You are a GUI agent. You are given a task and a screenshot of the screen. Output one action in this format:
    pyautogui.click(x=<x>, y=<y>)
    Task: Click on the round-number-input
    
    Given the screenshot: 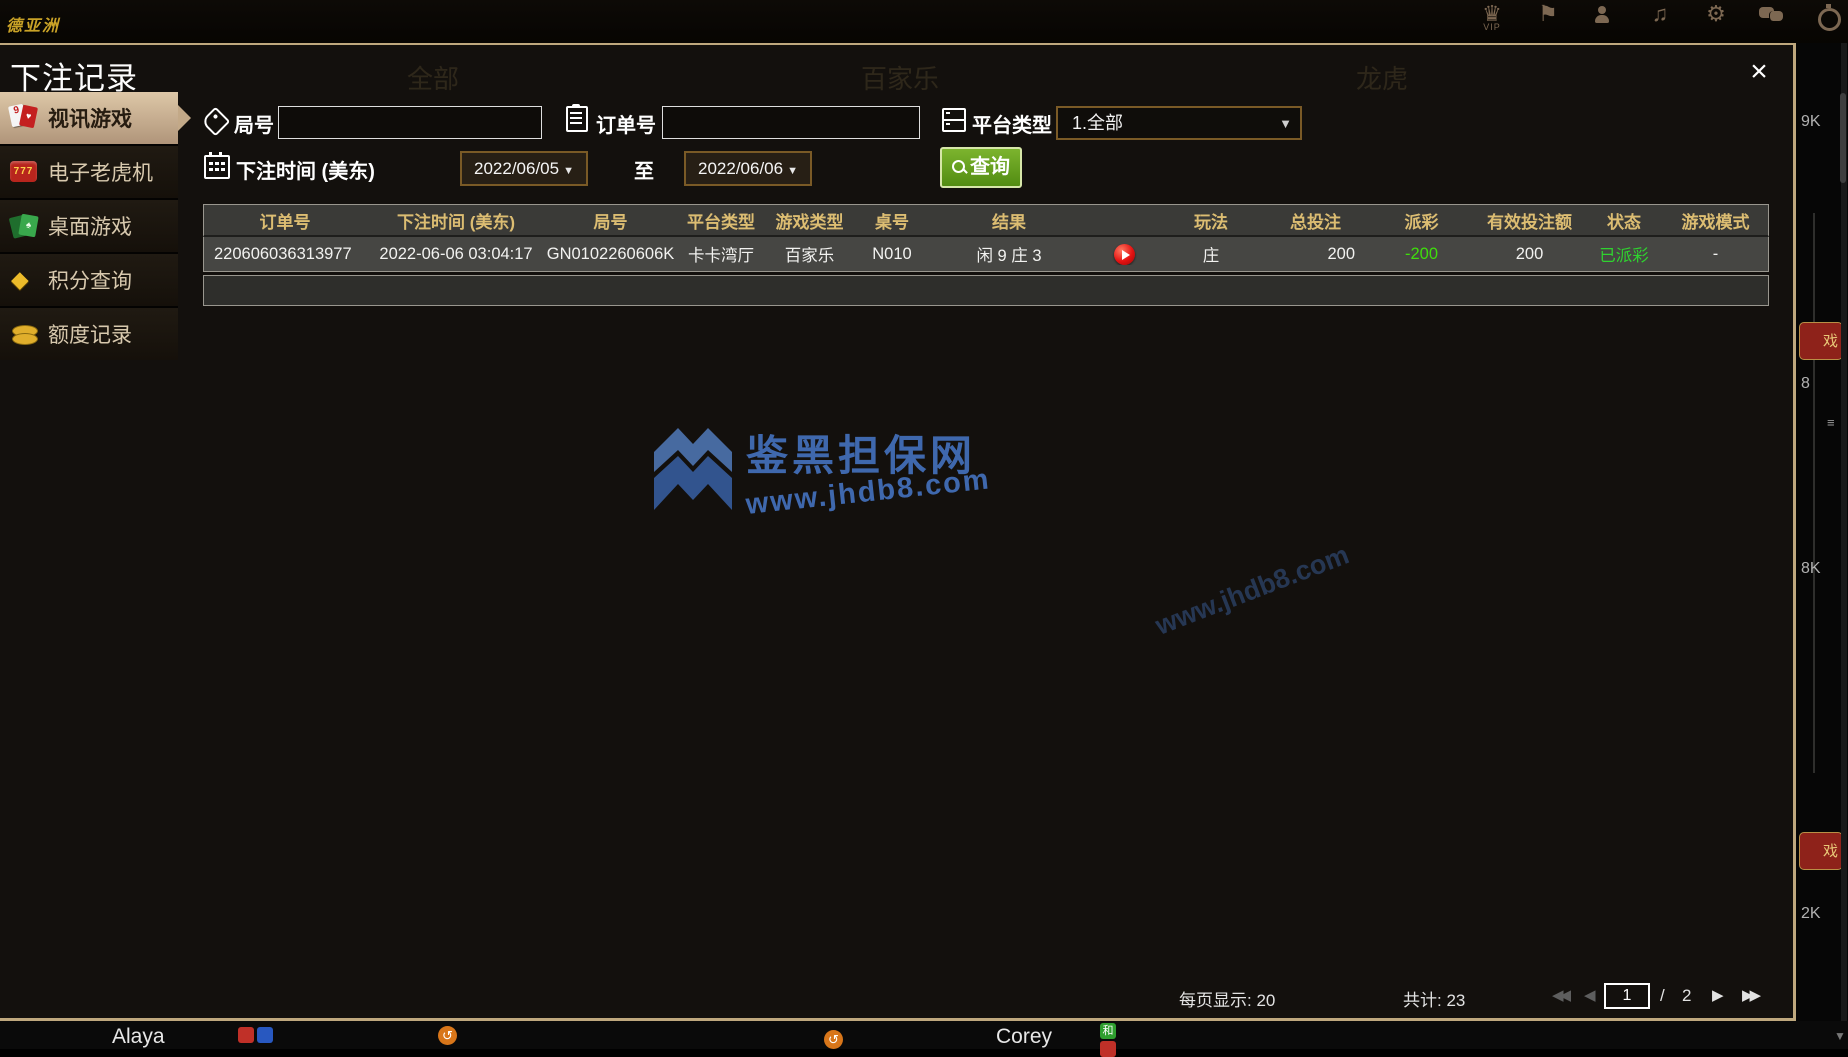 What is the action you would take?
    pyautogui.click(x=410, y=122)
    